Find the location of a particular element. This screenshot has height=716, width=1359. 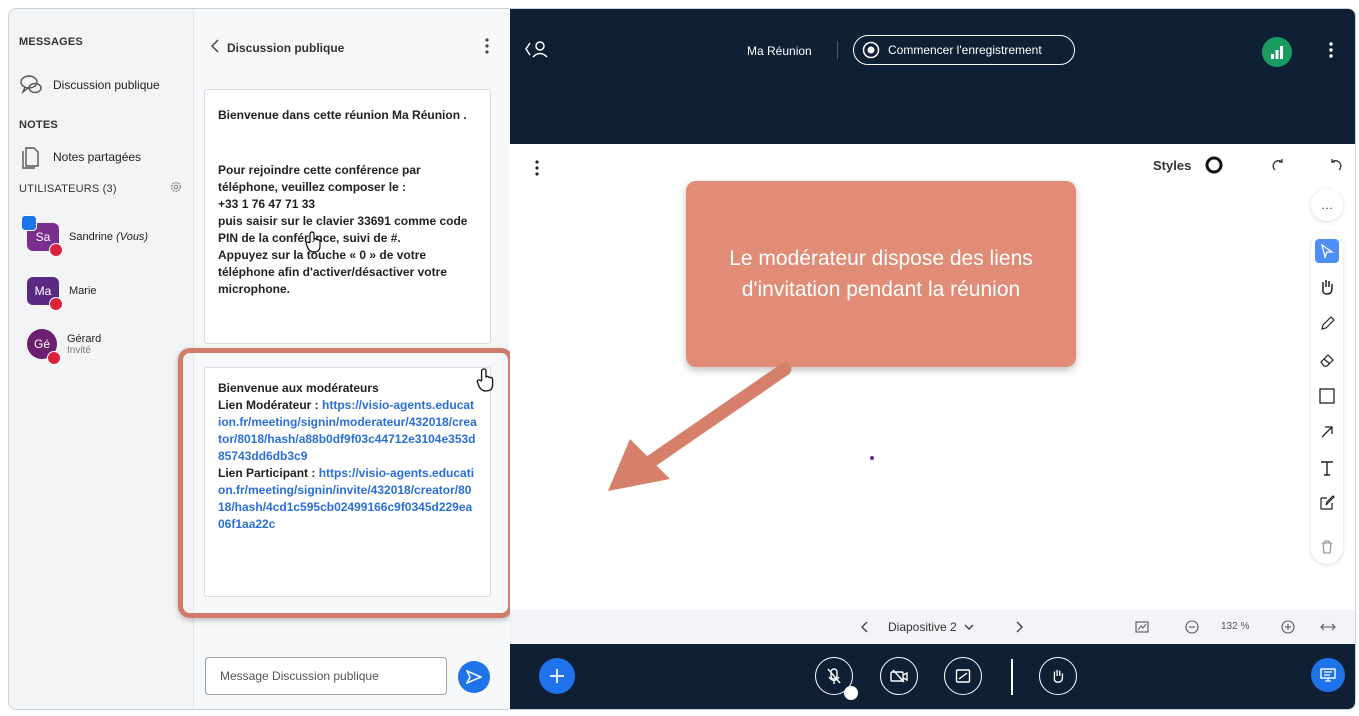

meeting-name: Ma Réunion is located at coordinates (779, 51).